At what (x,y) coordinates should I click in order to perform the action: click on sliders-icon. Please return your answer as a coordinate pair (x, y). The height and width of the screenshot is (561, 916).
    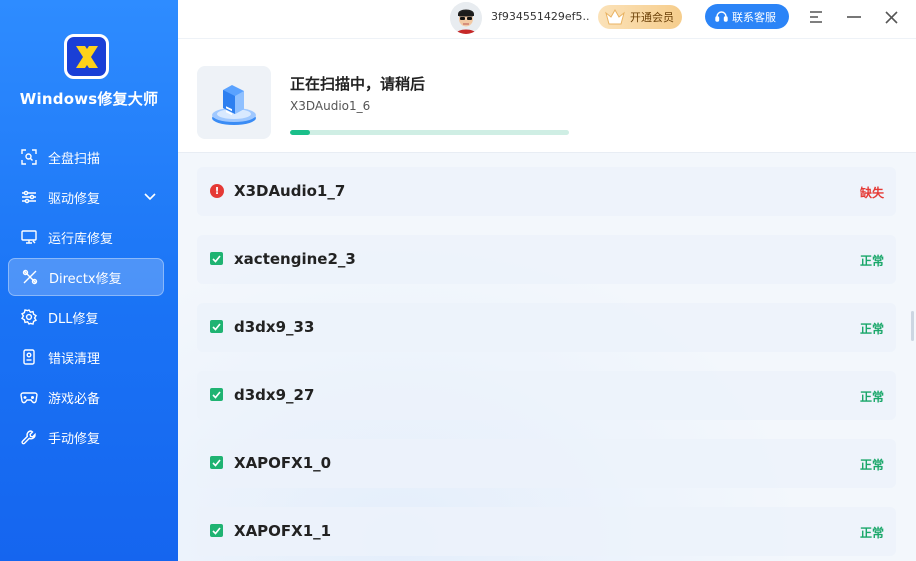
    Looking at the image, I should click on (29, 197).